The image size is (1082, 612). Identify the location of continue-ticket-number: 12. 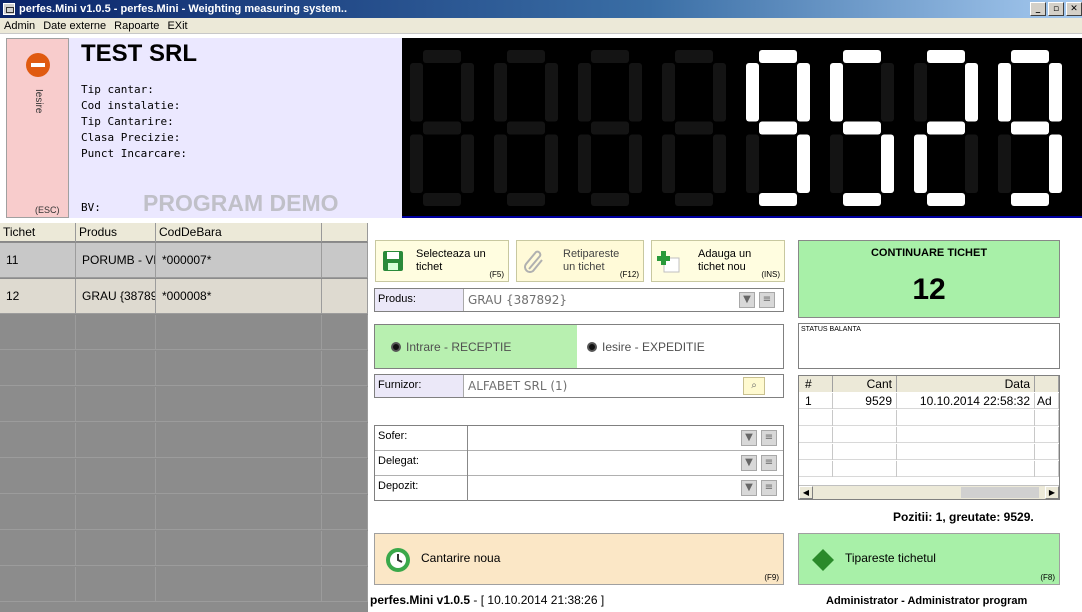
(929, 289).